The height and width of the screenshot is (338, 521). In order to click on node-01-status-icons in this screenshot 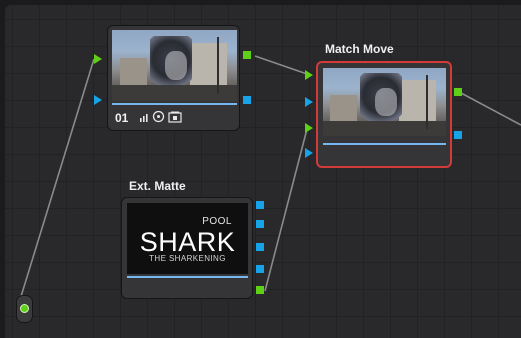, I will do `click(160, 119)`.